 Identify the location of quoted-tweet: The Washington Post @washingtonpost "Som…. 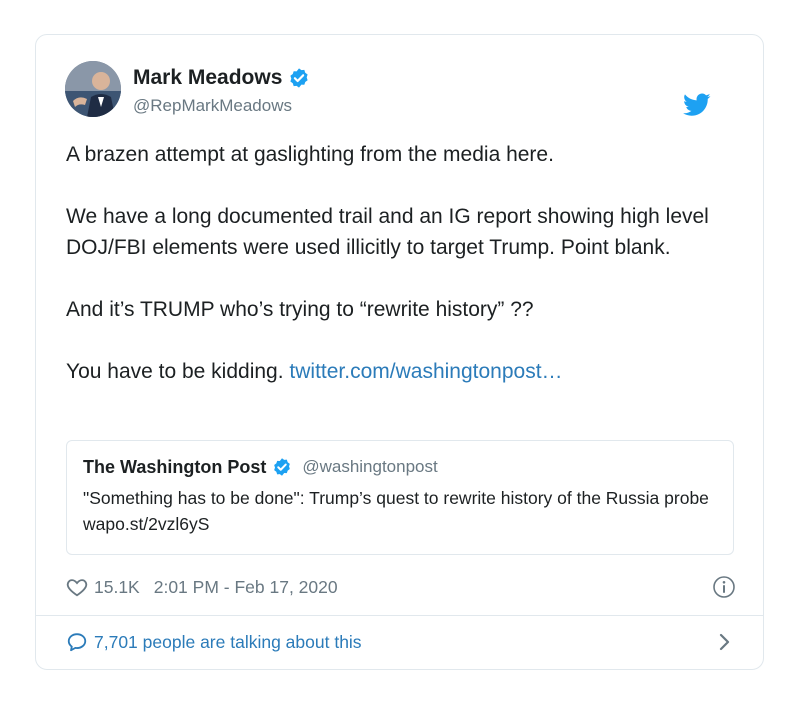
(400, 497).